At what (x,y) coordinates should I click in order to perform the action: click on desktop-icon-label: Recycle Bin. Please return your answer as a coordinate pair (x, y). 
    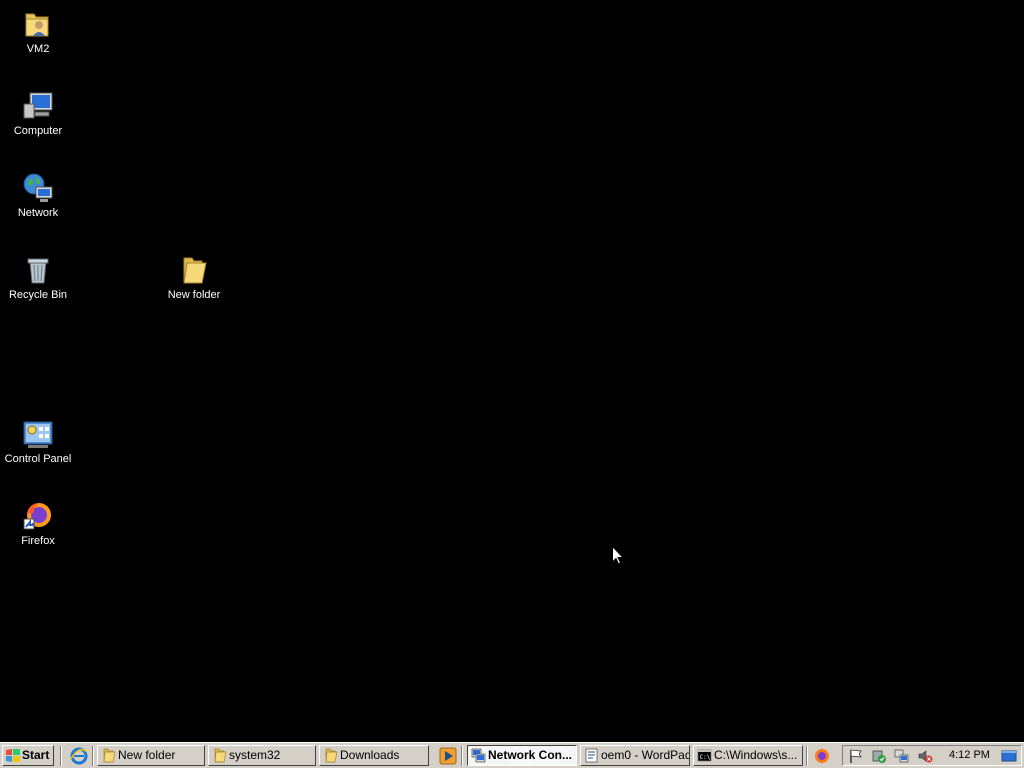
    Looking at the image, I should click on (38, 295).